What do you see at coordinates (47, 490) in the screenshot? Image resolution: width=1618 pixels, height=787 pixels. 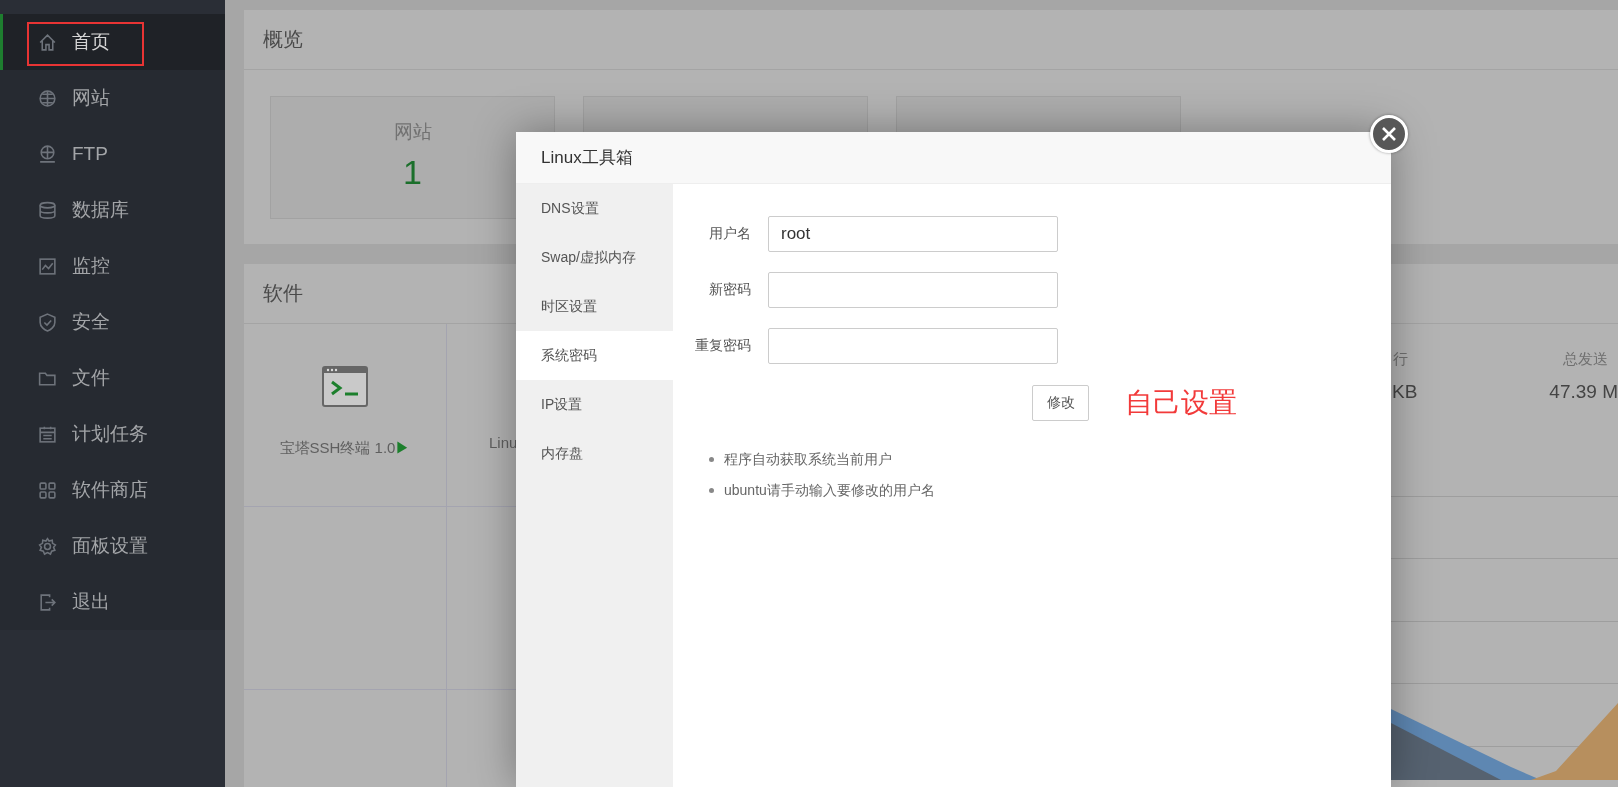 I see `grid-icon` at bounding box center [47, 490].